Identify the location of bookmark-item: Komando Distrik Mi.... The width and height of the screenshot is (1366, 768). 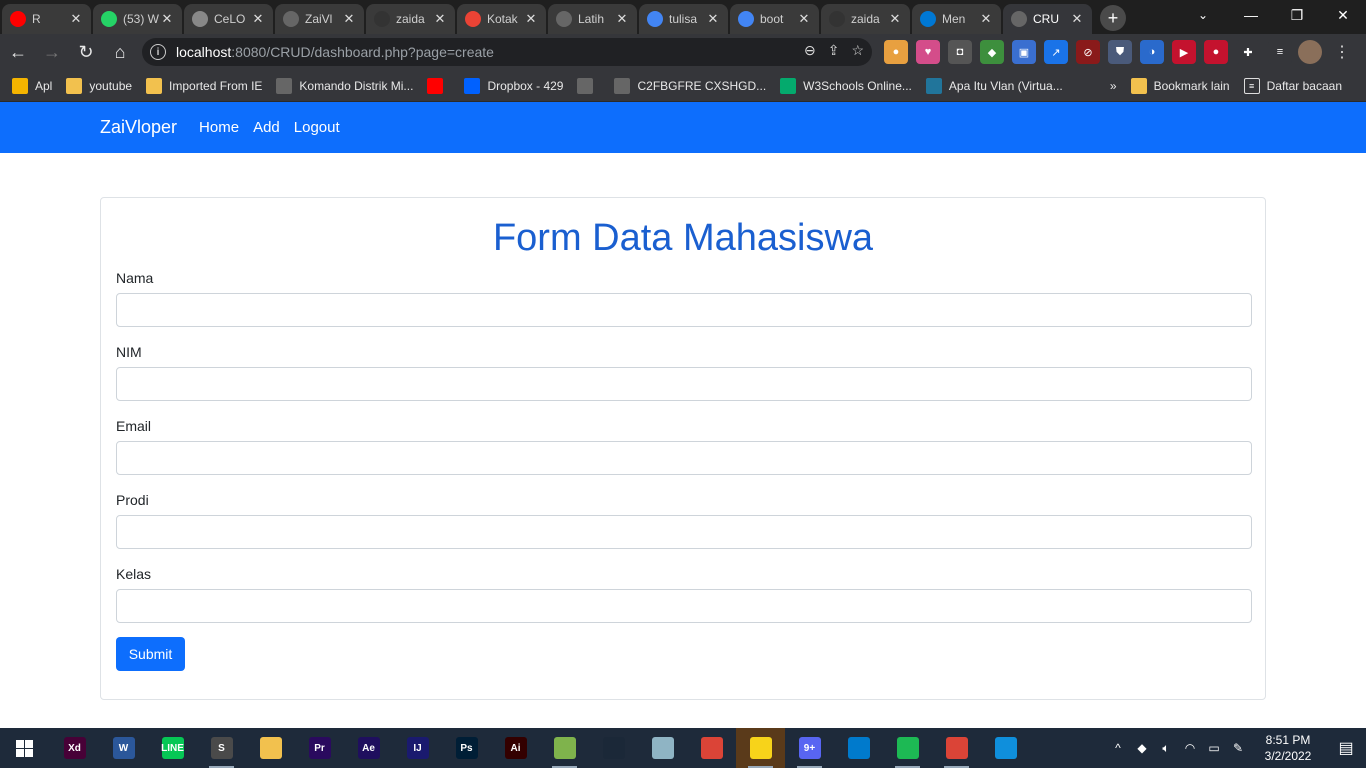
(344, 85).